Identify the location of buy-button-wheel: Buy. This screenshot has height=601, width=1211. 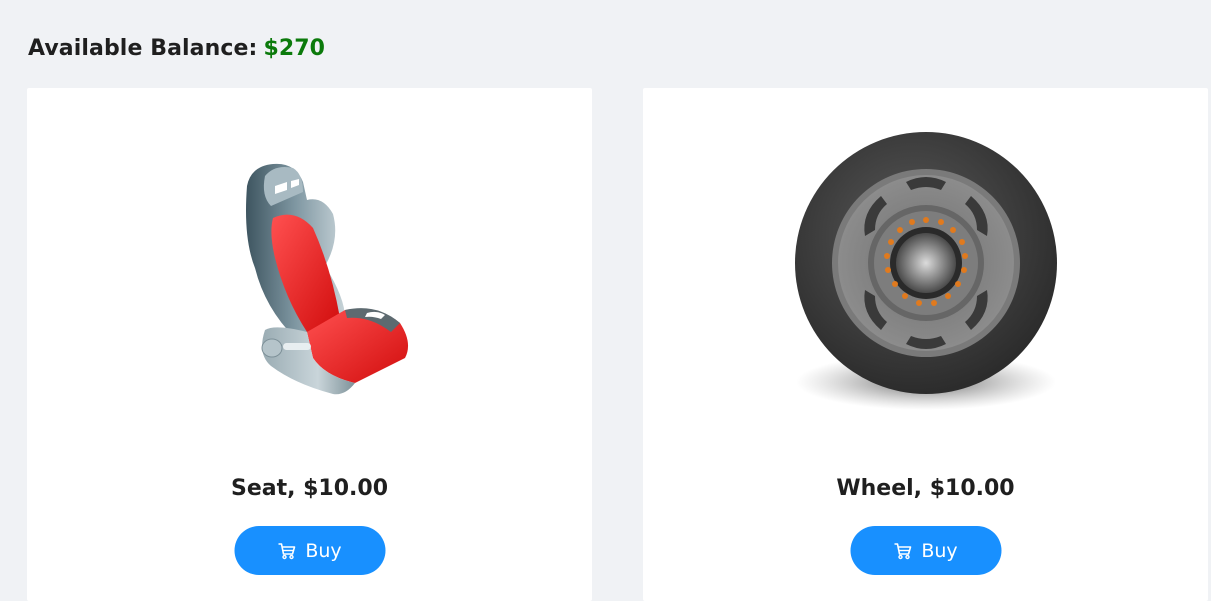
(925, 550).